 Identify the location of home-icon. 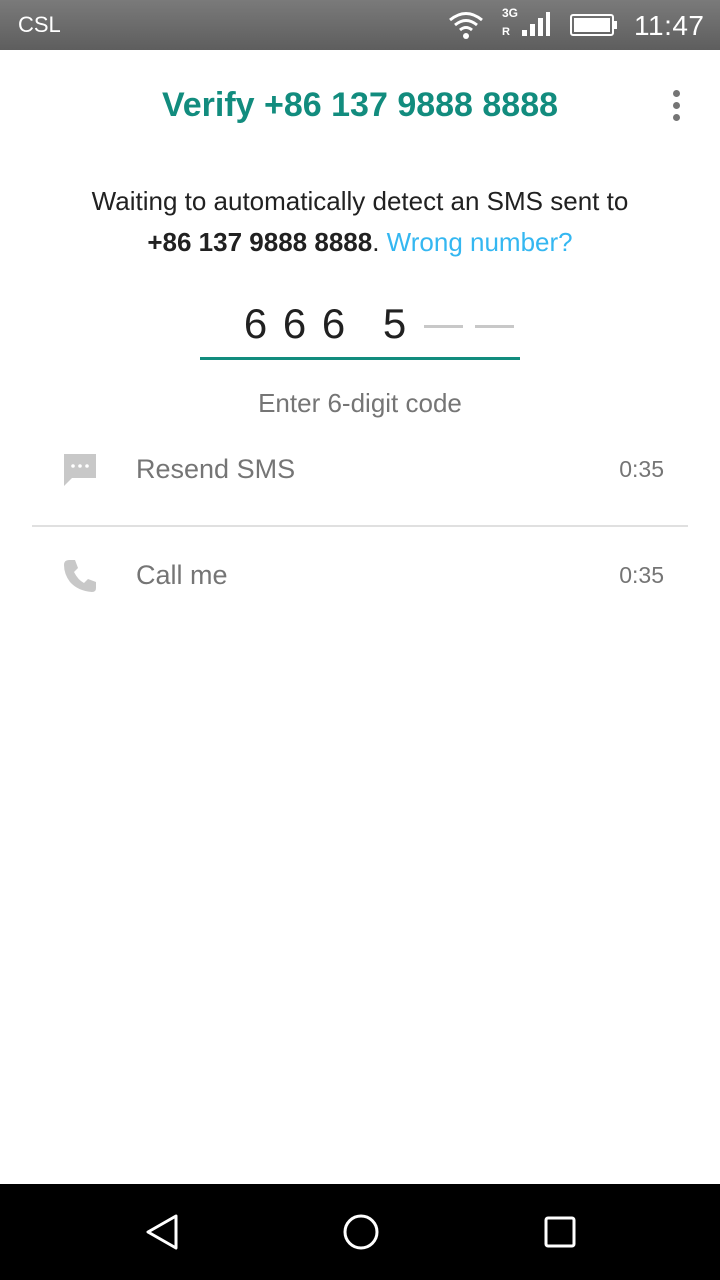
(361, 1232).